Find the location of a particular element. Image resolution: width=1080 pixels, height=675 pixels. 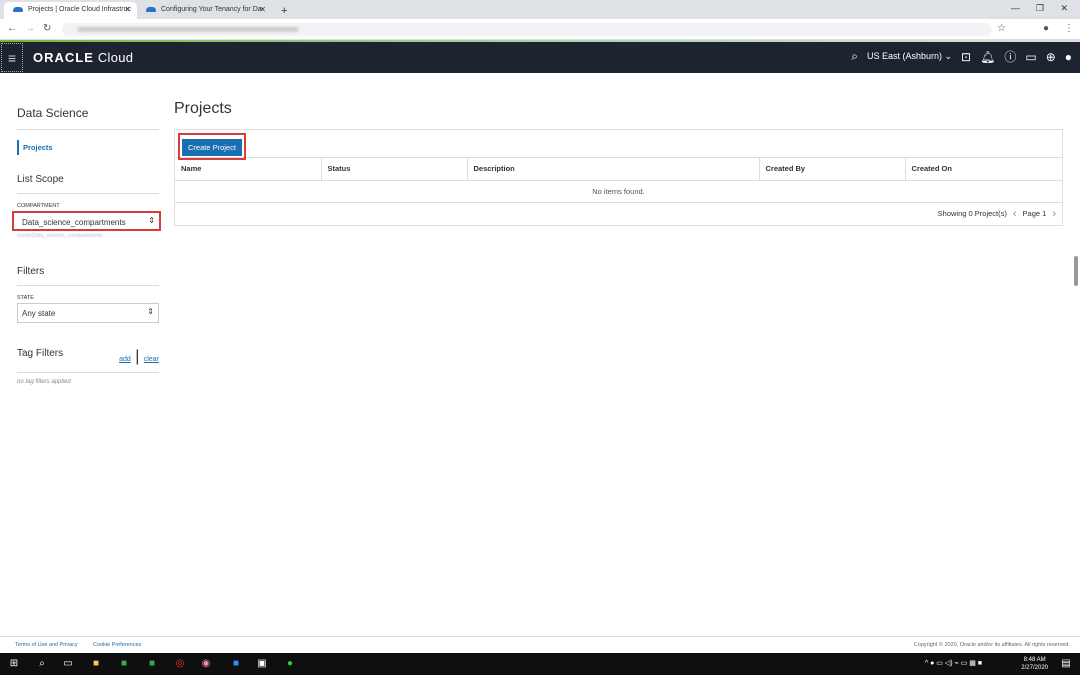

close-window-icon: ✕ is located at coordinates (1064, 8).